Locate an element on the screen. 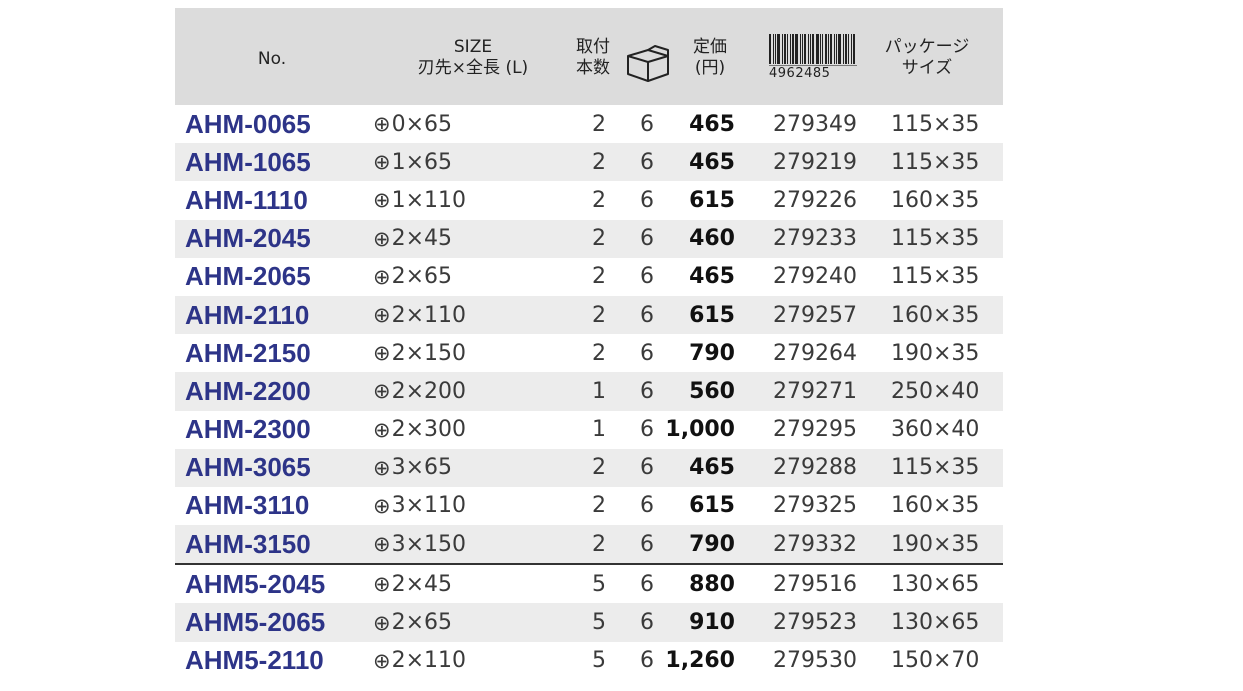 This screenshot has width=1243, height=691. package-size: 150×70 is located at coordinates (935, 661).